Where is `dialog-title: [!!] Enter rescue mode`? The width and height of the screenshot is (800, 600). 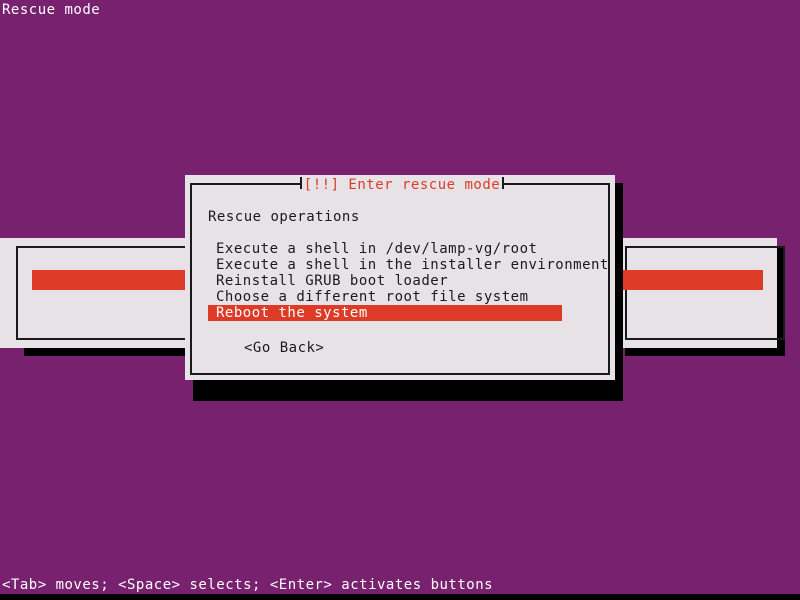 dialog-title: [!!] Enter rescue mode is located at coordinates (402, 185).